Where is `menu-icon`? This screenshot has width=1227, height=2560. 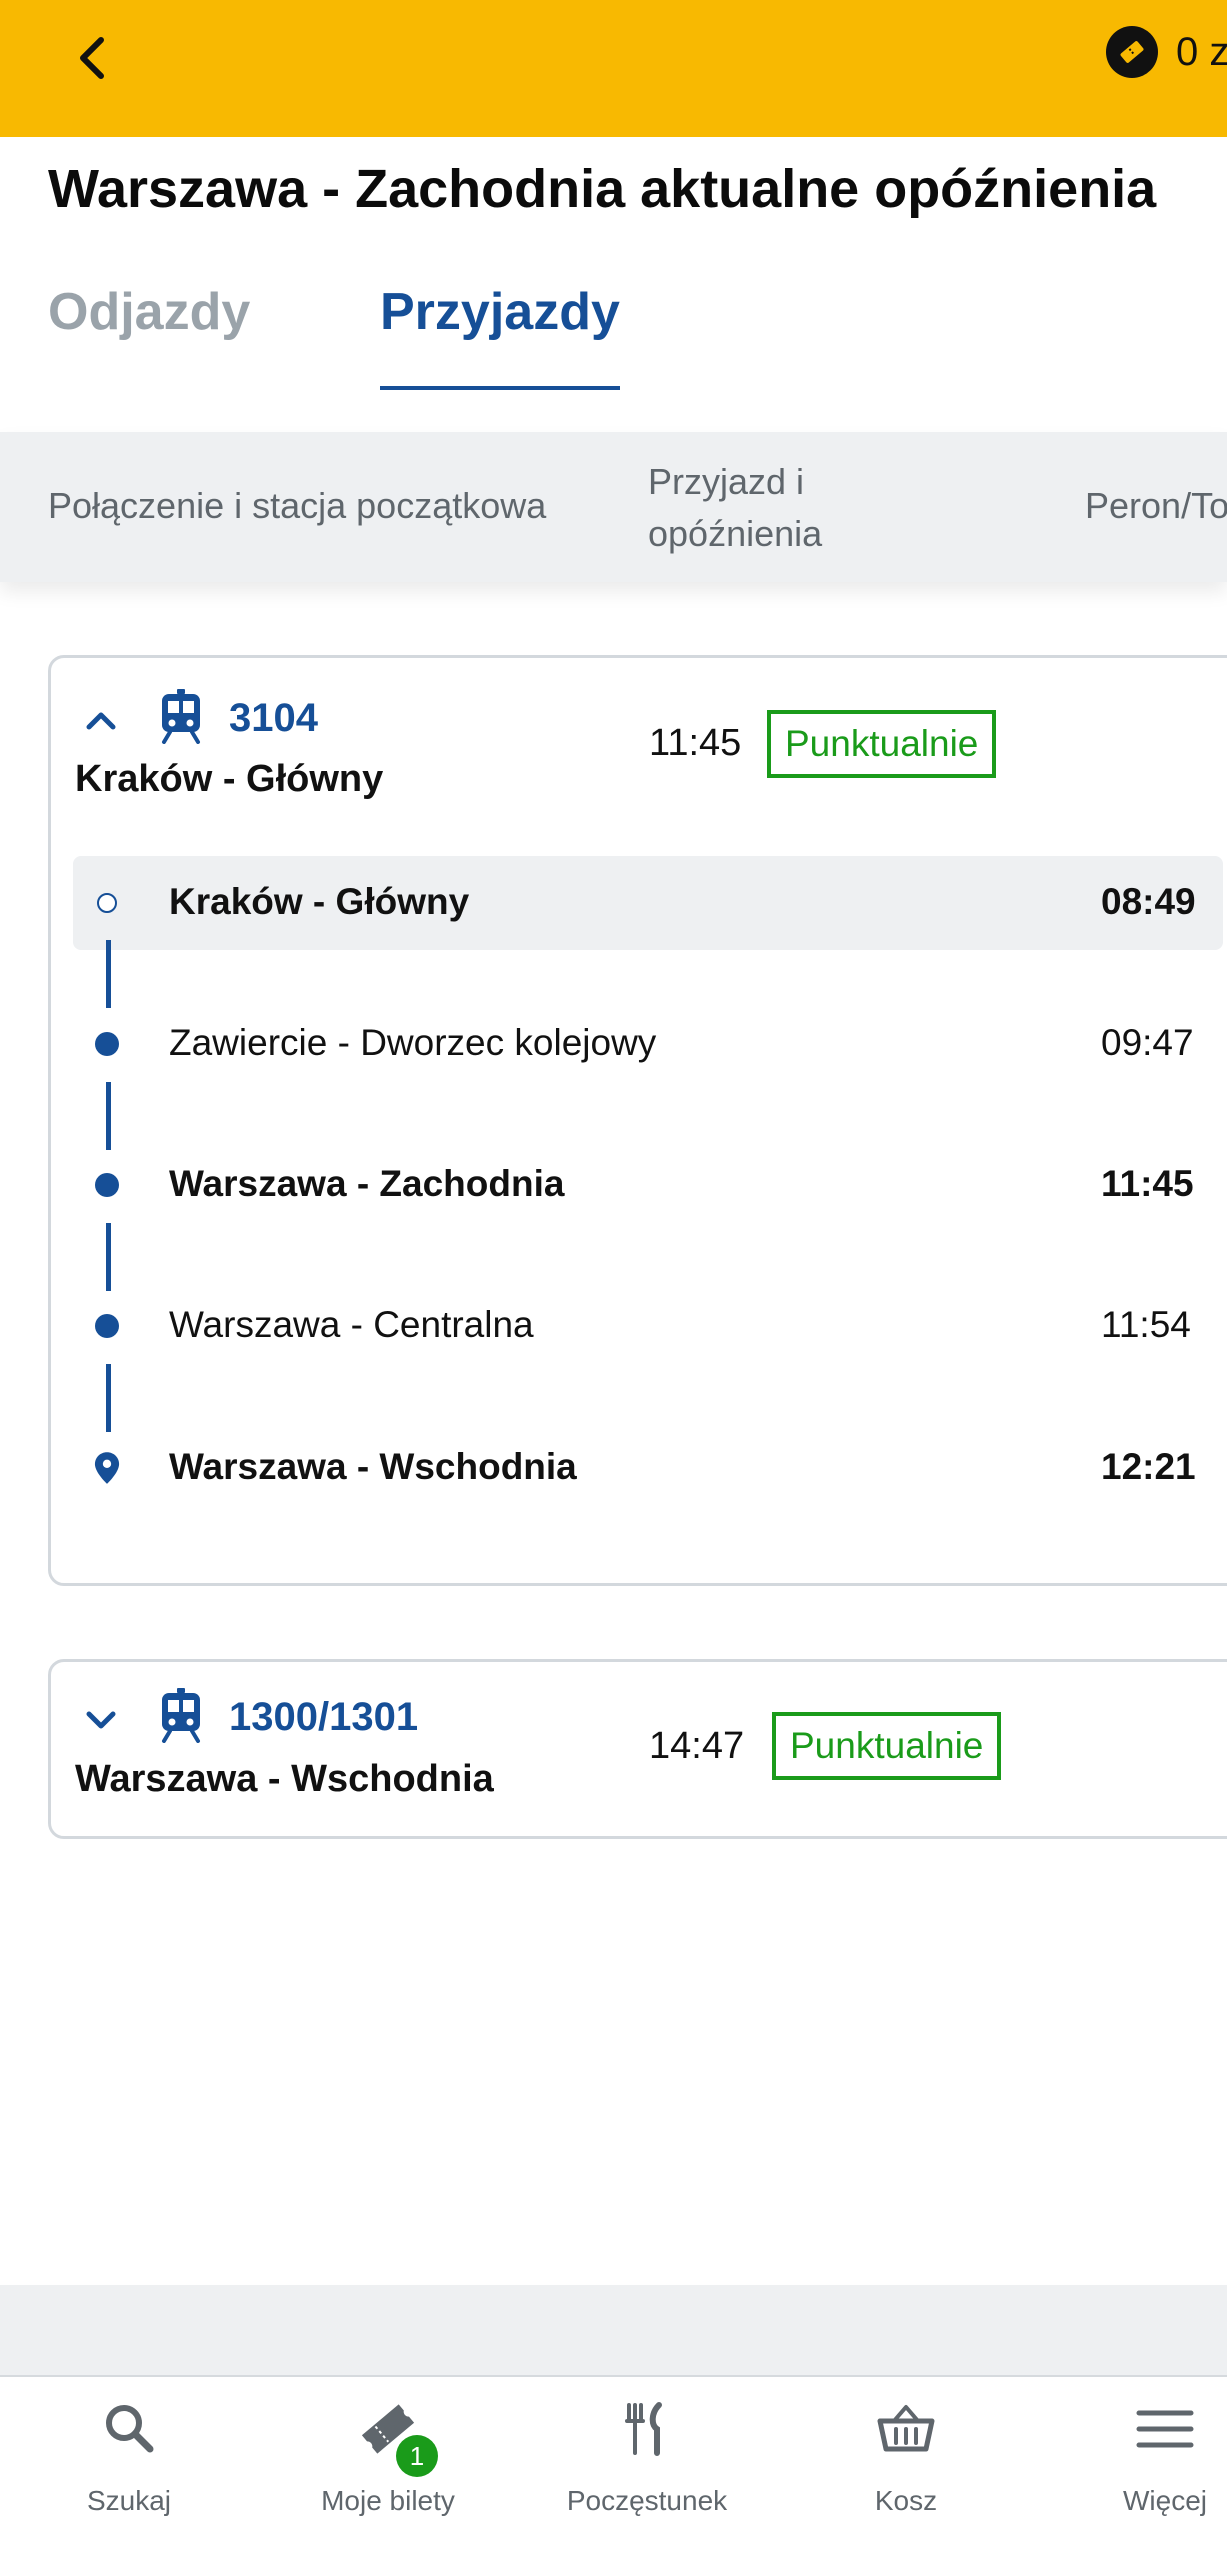 menu-icon is located at coordinates (1165, 2429).